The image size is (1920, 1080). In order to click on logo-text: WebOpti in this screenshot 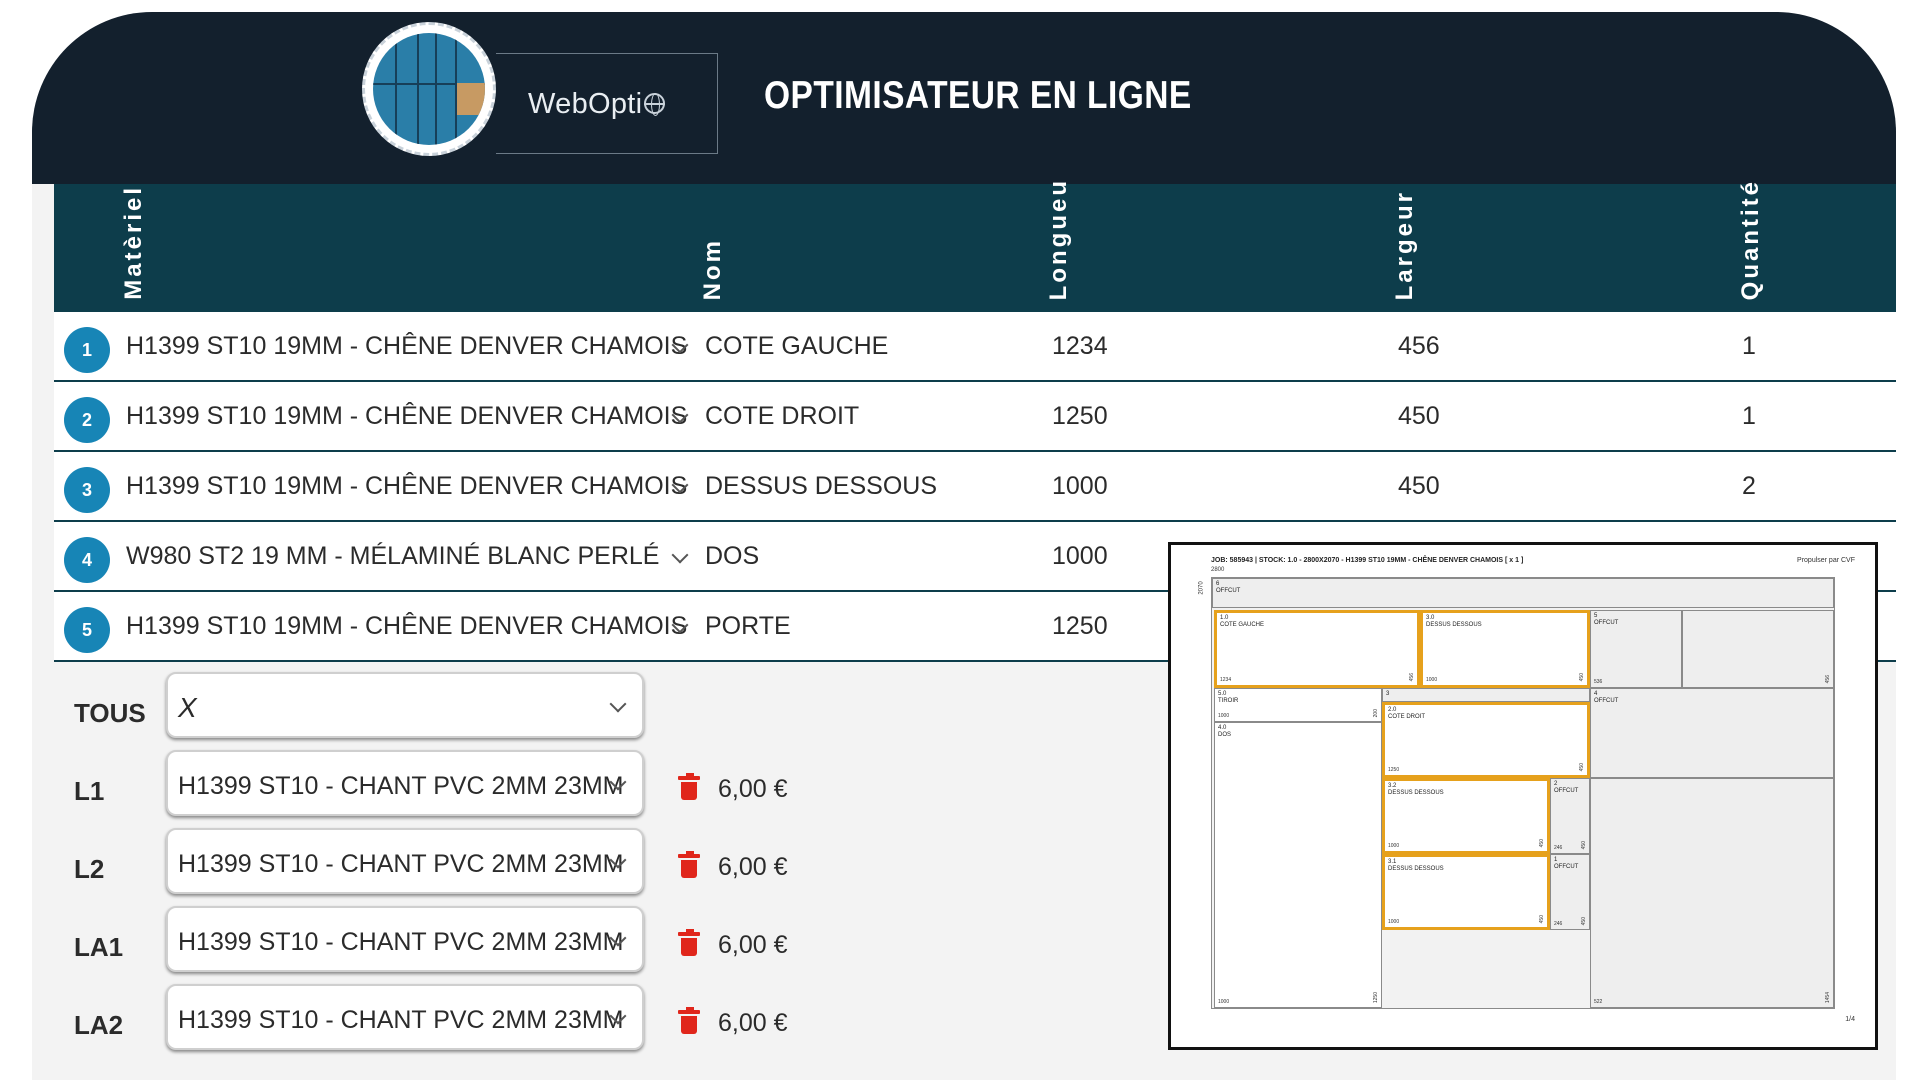, I will do `click(597, 104)`.